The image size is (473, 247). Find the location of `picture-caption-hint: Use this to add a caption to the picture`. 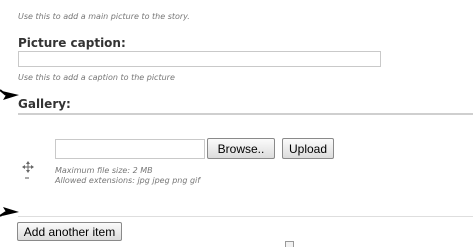

picture-caption-hint: Use this to add a caption to the picture is located at coordinates (96, 77).